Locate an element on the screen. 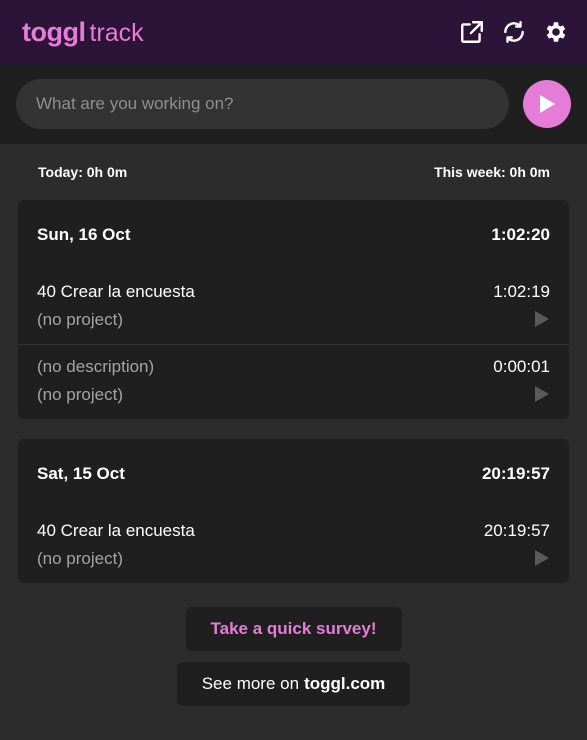 This screenshot has width=587, height=740. timer-bar is located at coordinates (293, 104).